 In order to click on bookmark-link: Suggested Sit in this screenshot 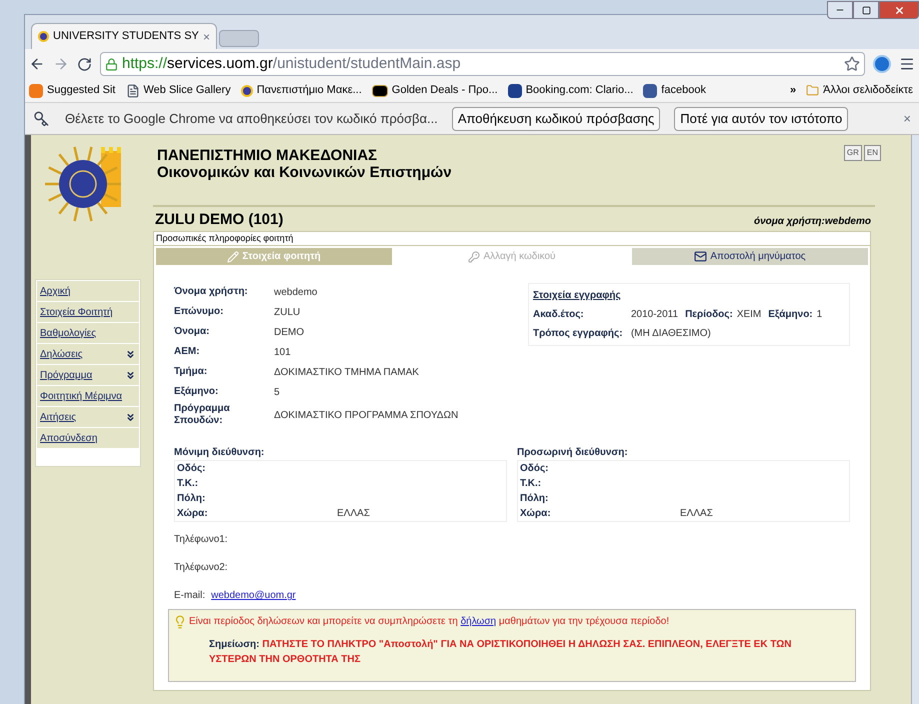, I will do `click(72, 90)`.